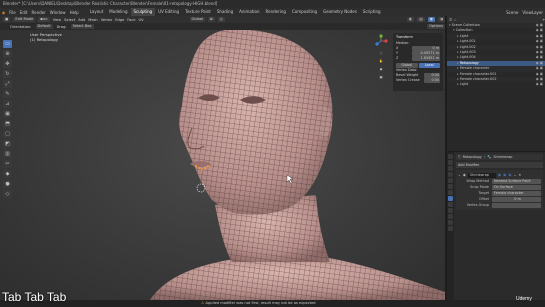 The width and height of the screenshot is (545, 307). I want to click on perspective-grid-icon: ▦, so click(381, 77).